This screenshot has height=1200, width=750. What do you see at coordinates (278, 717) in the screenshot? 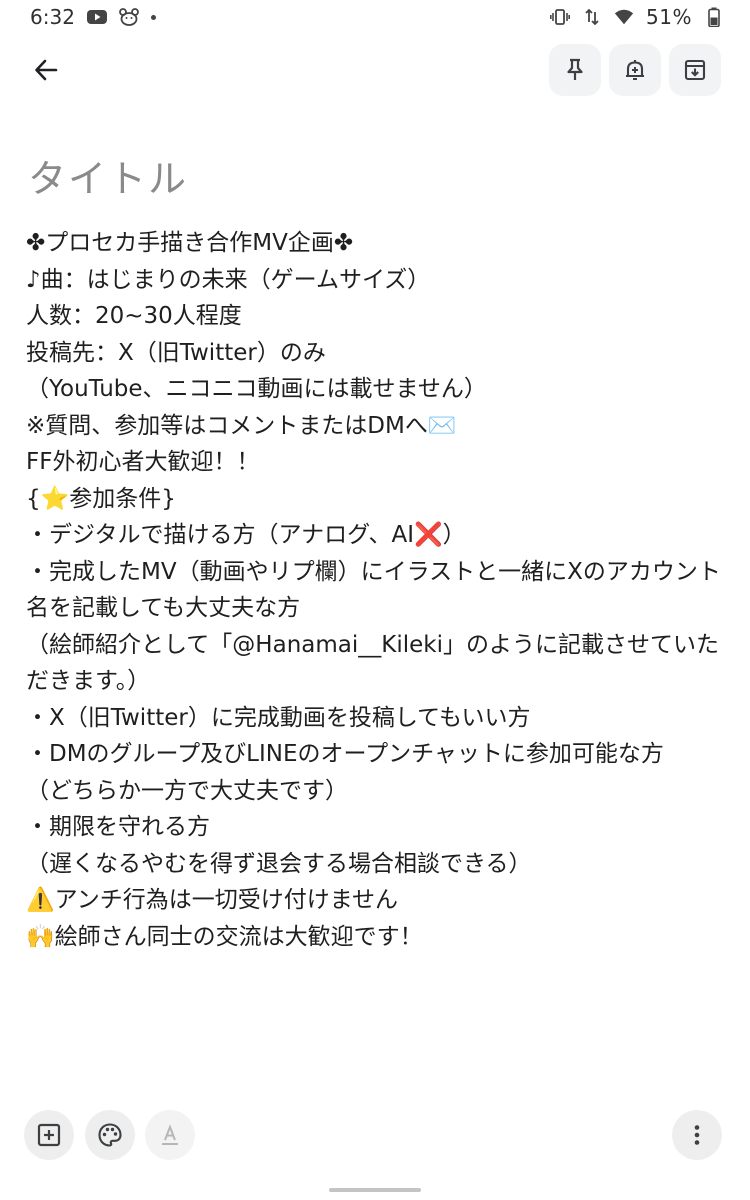
I see `note-line: ・X（旧Twitter）に完成動画を投稿してもいい方` at bounding box center [278, 717].